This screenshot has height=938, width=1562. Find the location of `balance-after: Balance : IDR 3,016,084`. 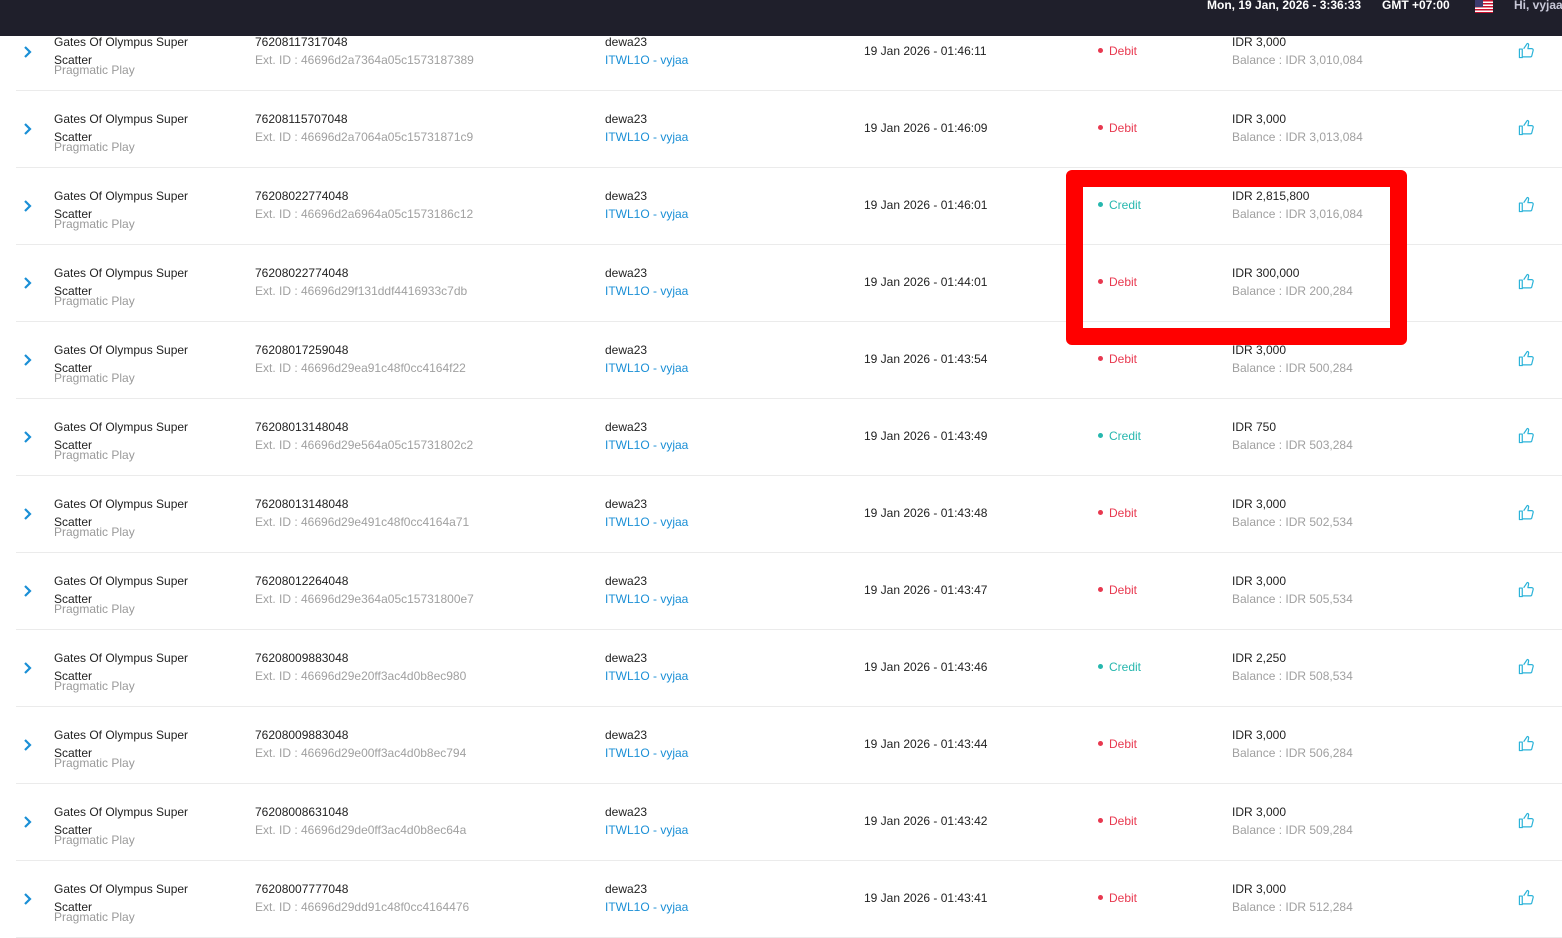

balance-after: Balance : IDR 3,016,084 is located at coordinates (1297, 214).